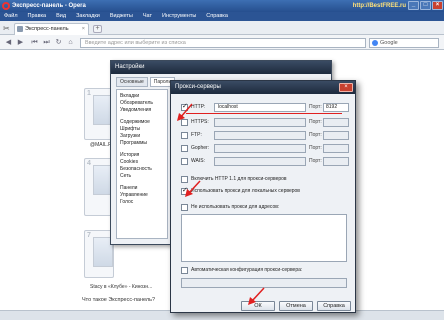  Describe the element at coordinates (142, 110) in the screenshot. I see `nav-item-notifications: Уведомления` at that location.